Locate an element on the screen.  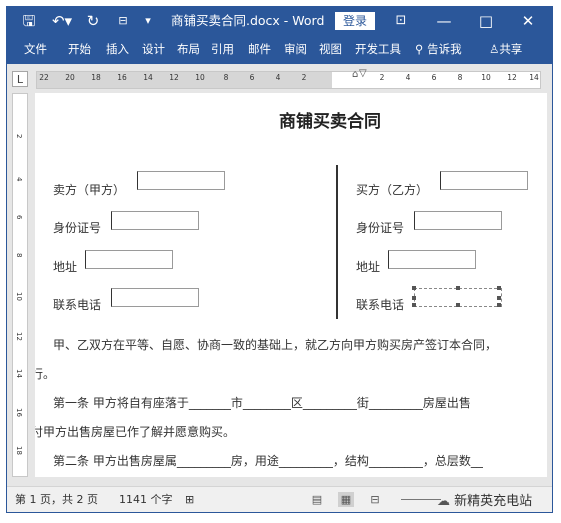
minimize-button: — is located at coordinates (444, 21).